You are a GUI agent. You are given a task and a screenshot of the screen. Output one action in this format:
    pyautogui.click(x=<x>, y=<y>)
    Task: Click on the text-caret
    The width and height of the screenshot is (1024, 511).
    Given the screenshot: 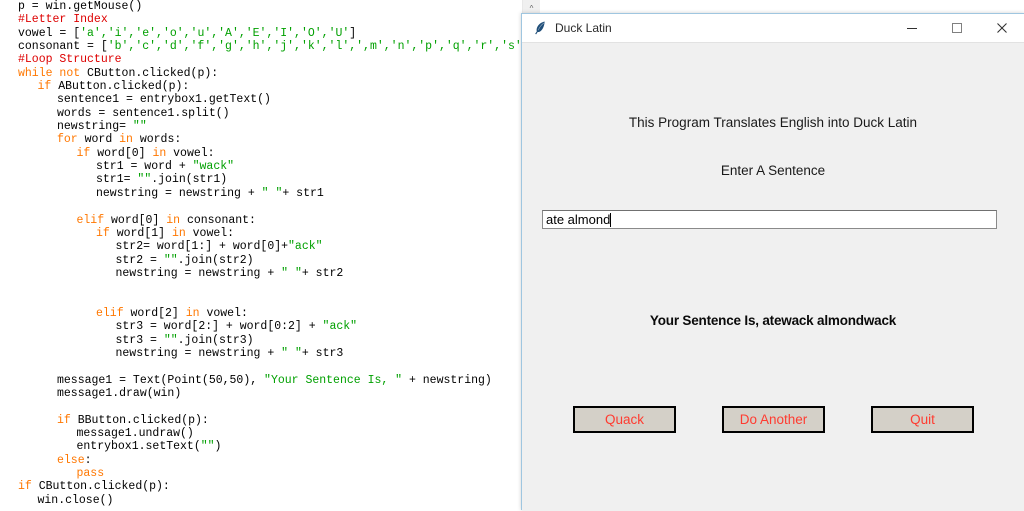 What is the action you would take?
    pyautogui.click(x=611, y=219)
    